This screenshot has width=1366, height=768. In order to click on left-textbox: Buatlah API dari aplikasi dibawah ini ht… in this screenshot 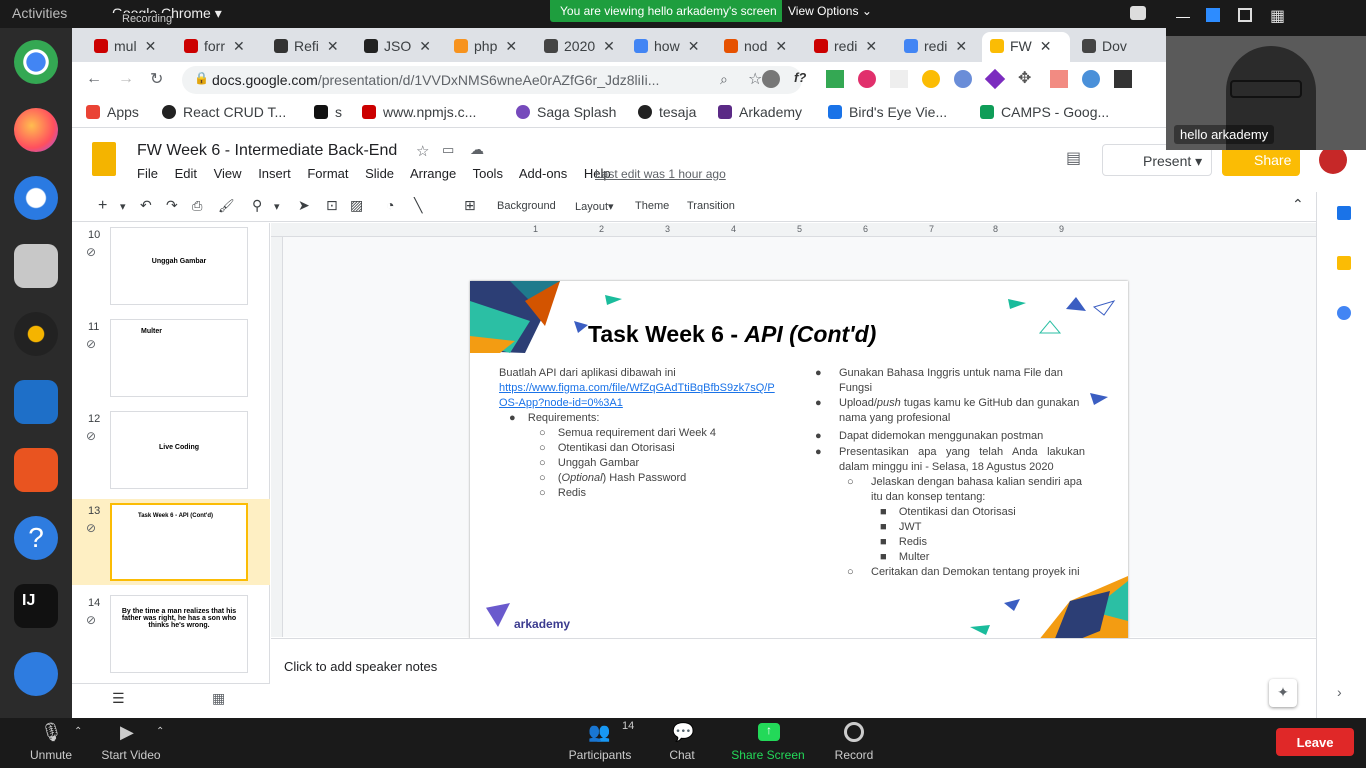, I will do `click(639, 433)`.